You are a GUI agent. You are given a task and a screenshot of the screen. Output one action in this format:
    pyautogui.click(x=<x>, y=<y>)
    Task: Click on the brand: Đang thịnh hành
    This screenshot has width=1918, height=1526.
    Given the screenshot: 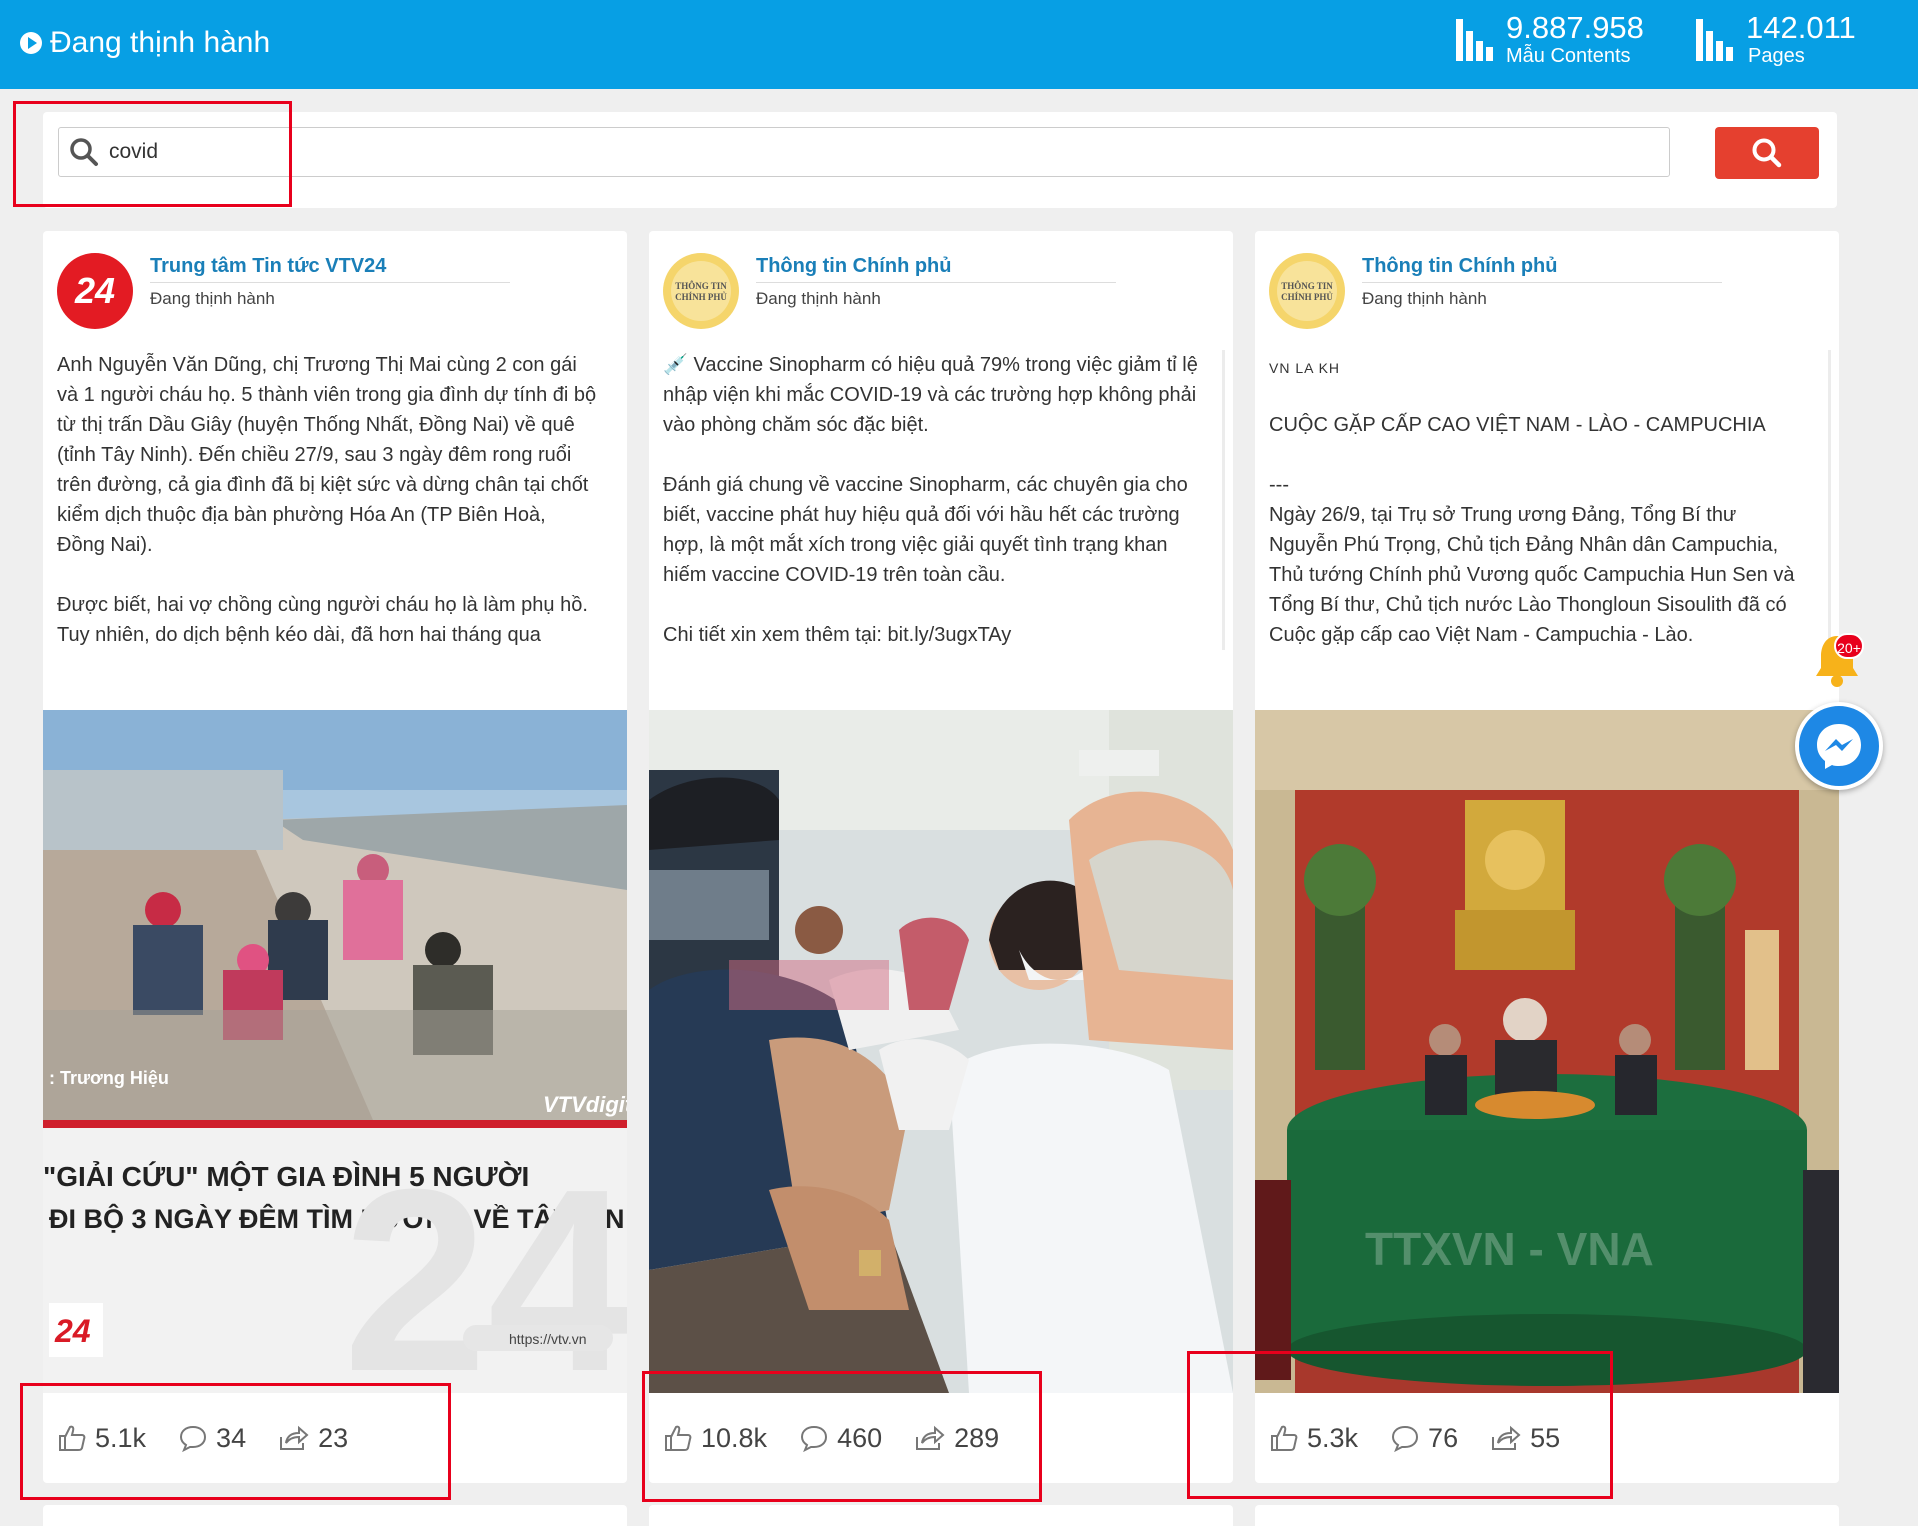 What is the action you would take?
    pyautogui.click(x=145, y=43)
    